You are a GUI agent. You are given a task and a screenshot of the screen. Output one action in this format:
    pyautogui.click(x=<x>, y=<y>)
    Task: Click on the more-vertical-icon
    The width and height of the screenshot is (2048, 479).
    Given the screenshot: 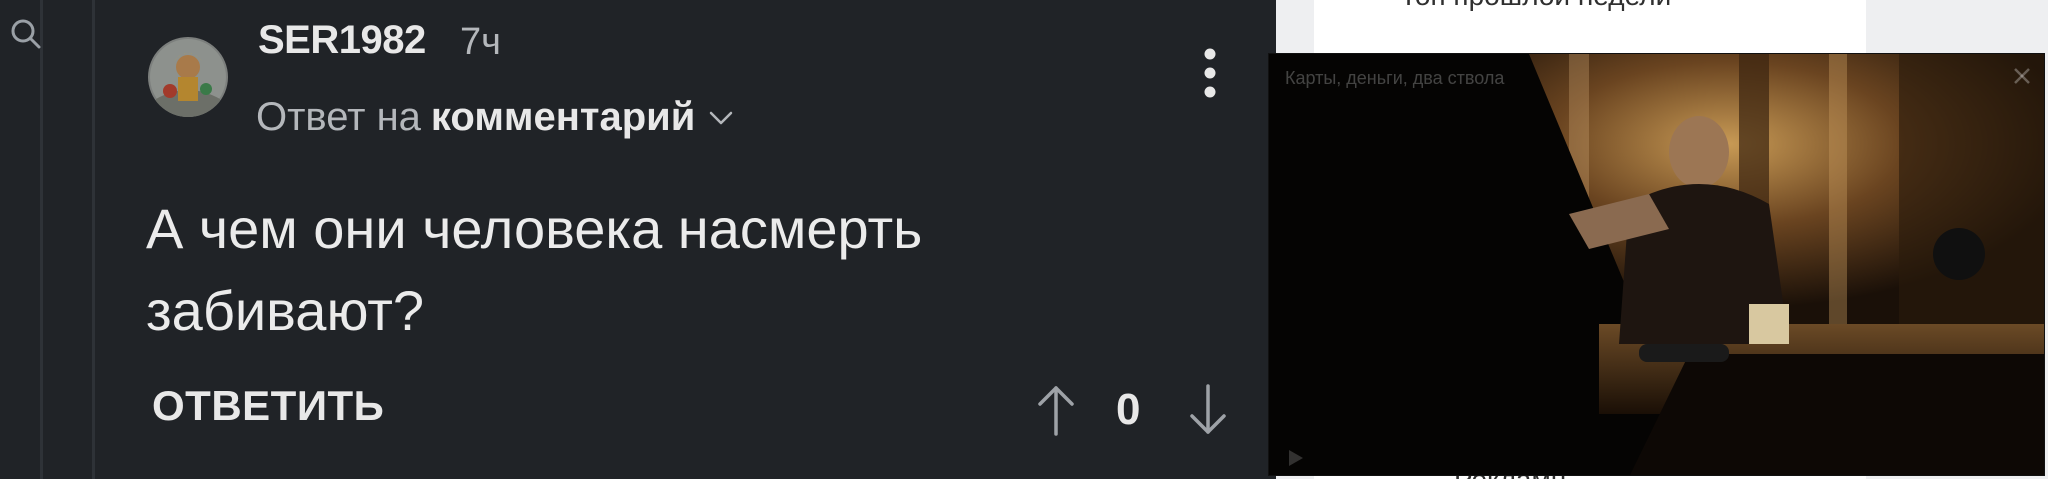 What is the action you would take?
    pyautogui.click(x=1210, y=76)
    